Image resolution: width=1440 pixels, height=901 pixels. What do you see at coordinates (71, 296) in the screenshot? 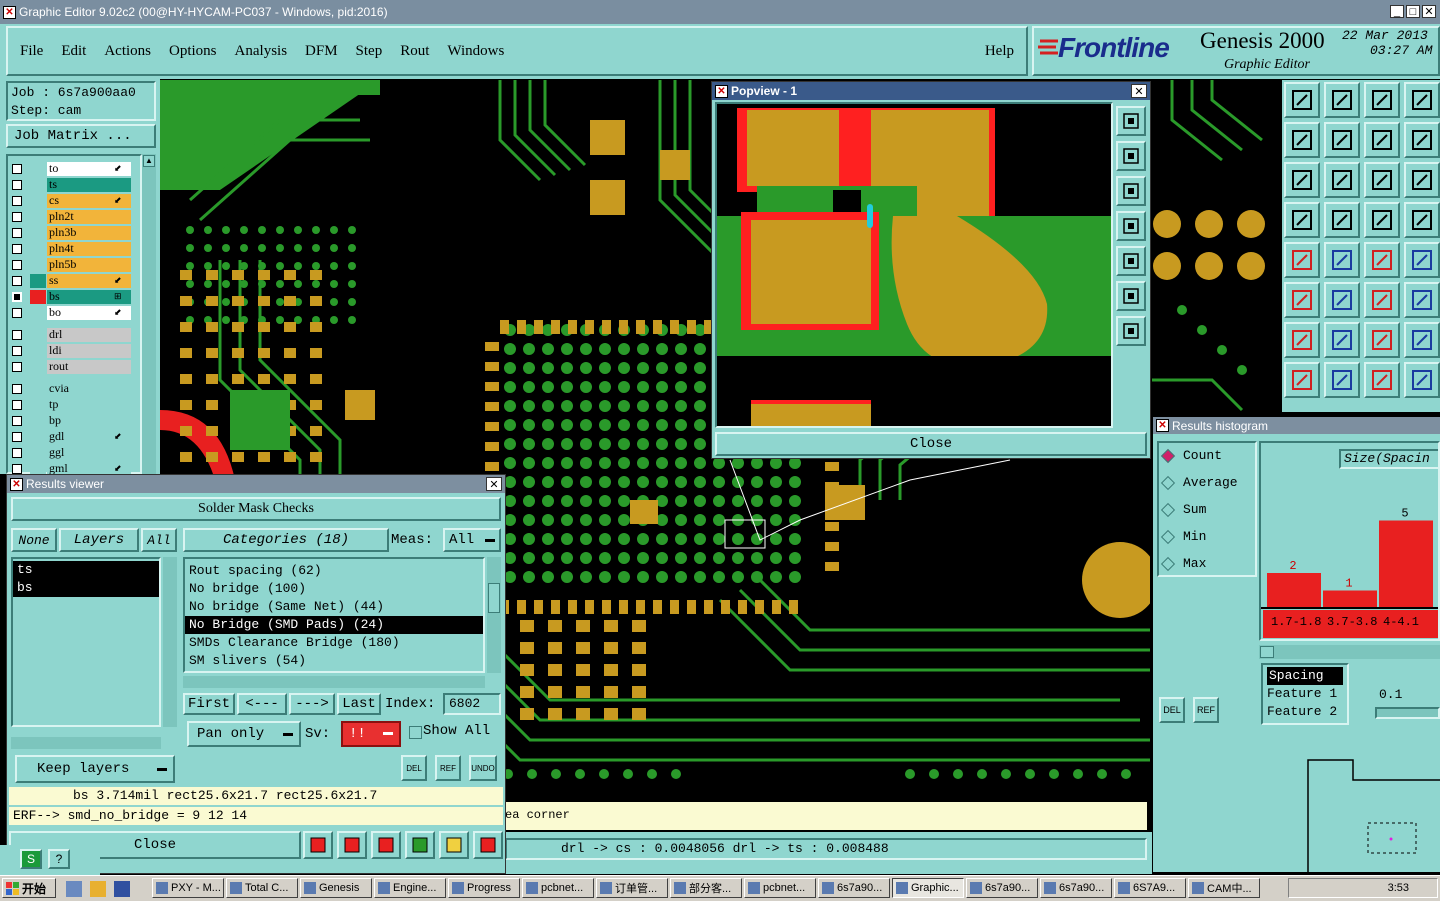
I see `layer-row-bs: bs ⊞` at bounding box center [71, 296].